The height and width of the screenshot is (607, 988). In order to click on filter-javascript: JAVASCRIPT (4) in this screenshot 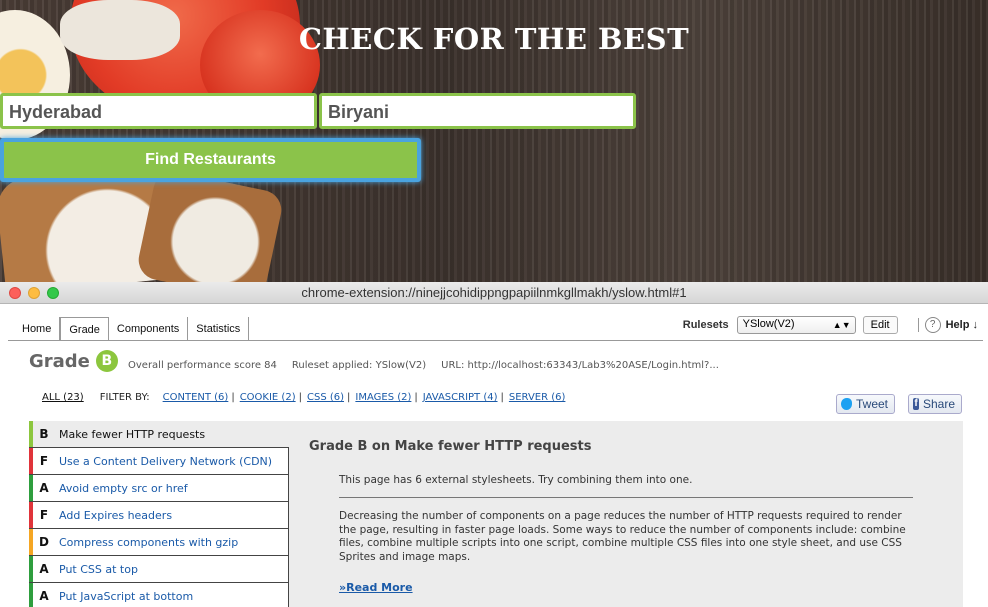, I will do `click(460, 397)`.